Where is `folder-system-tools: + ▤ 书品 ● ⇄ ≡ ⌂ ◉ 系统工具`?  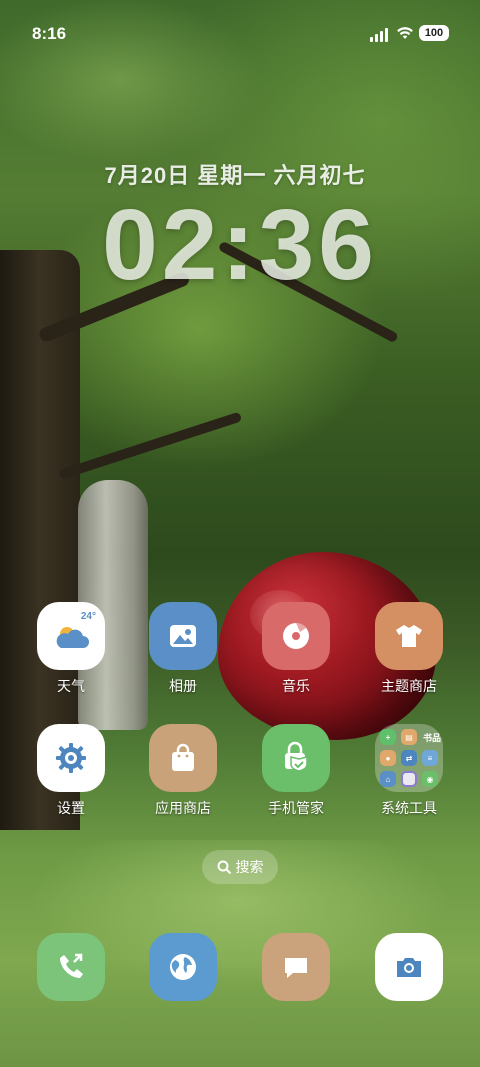
folder-system-tools: + ▤ 书品 ● ⇄ ≡ ⌂ ◉ 系统工具 is located at coordinates (409, 771).